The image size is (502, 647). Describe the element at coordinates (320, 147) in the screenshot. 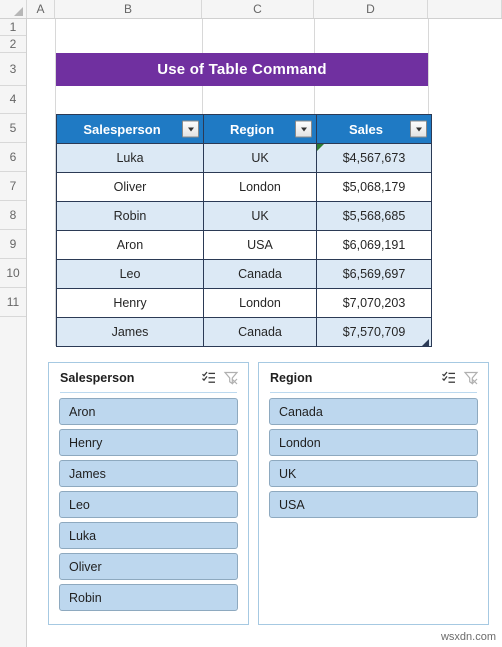

I see `error-indicator-icon` at that location.